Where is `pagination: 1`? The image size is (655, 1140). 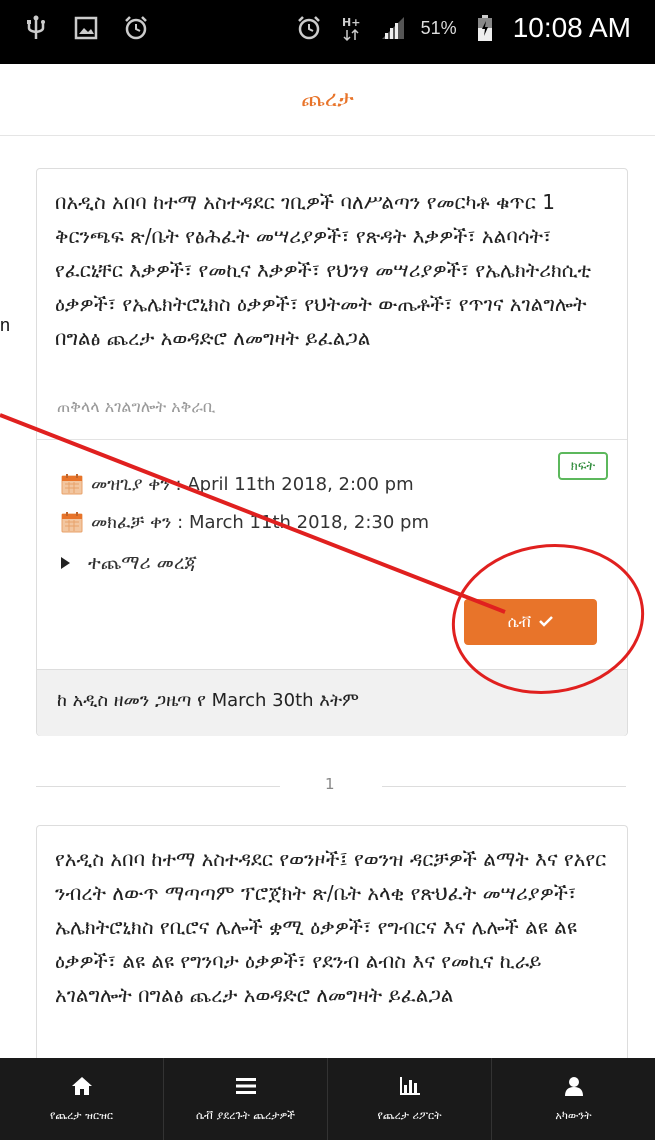 pagination: 1 is located at coordinates (332, 774).